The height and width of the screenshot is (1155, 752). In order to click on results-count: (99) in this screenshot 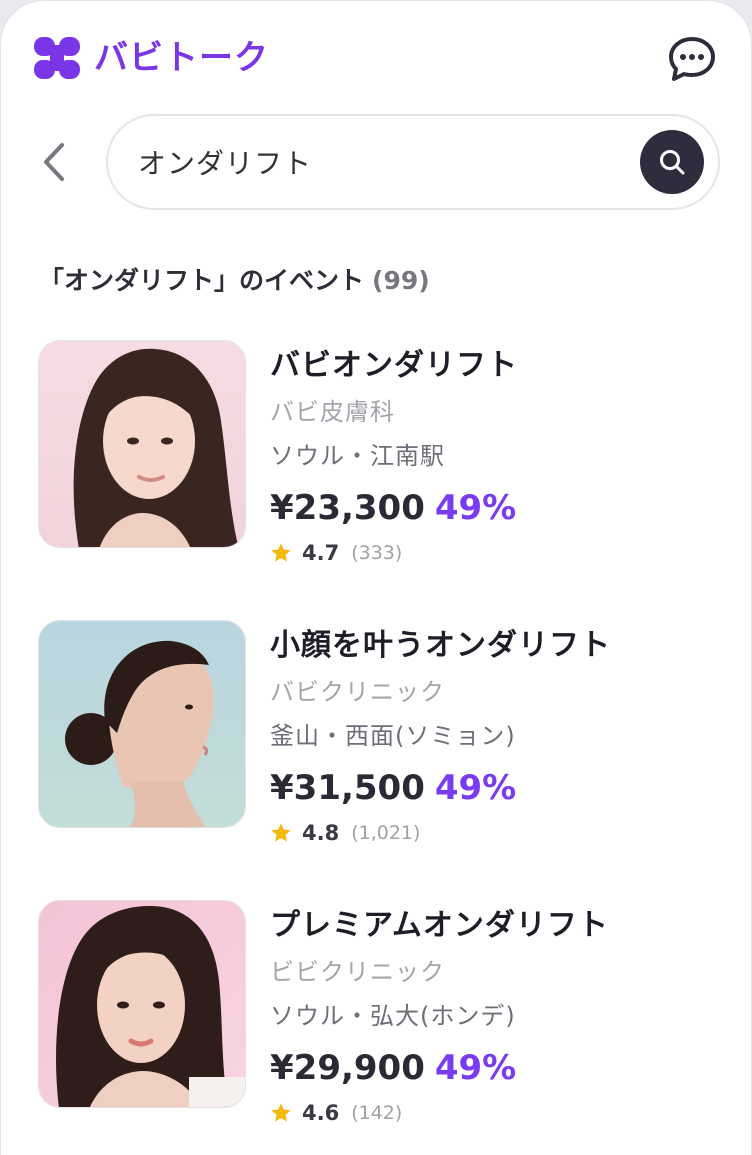, I will do `click(401, 280)`.